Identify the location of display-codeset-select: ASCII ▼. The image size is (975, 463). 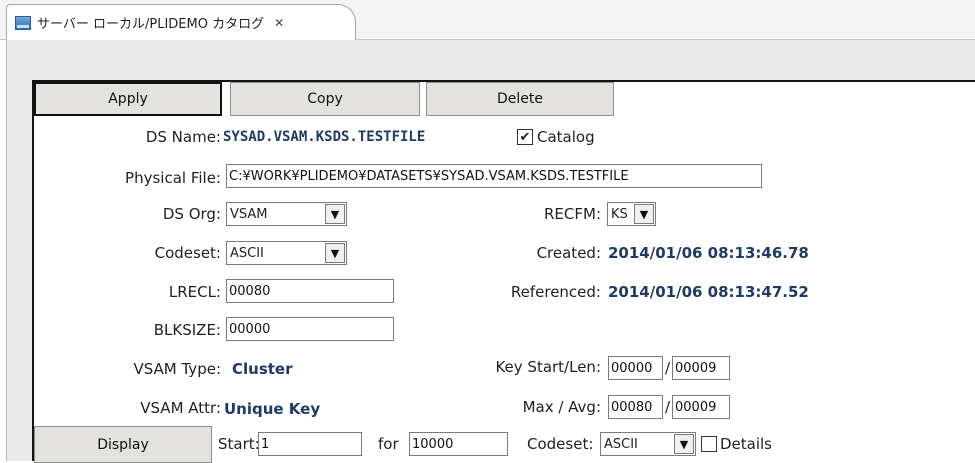
(648, 444).